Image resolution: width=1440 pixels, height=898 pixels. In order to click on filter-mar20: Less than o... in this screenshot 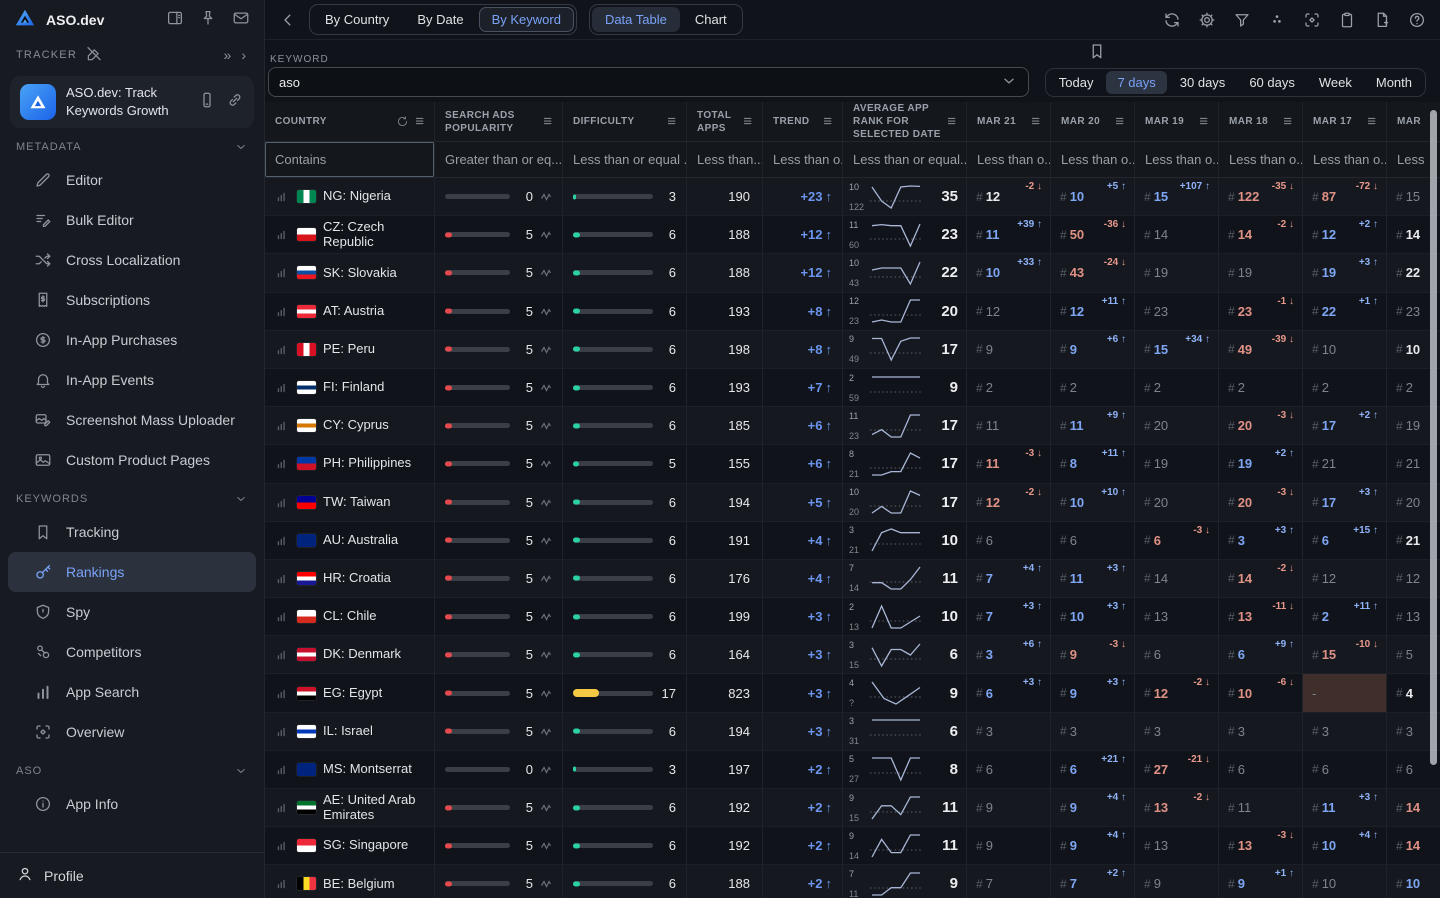, I will do `click(1093, 159)`.